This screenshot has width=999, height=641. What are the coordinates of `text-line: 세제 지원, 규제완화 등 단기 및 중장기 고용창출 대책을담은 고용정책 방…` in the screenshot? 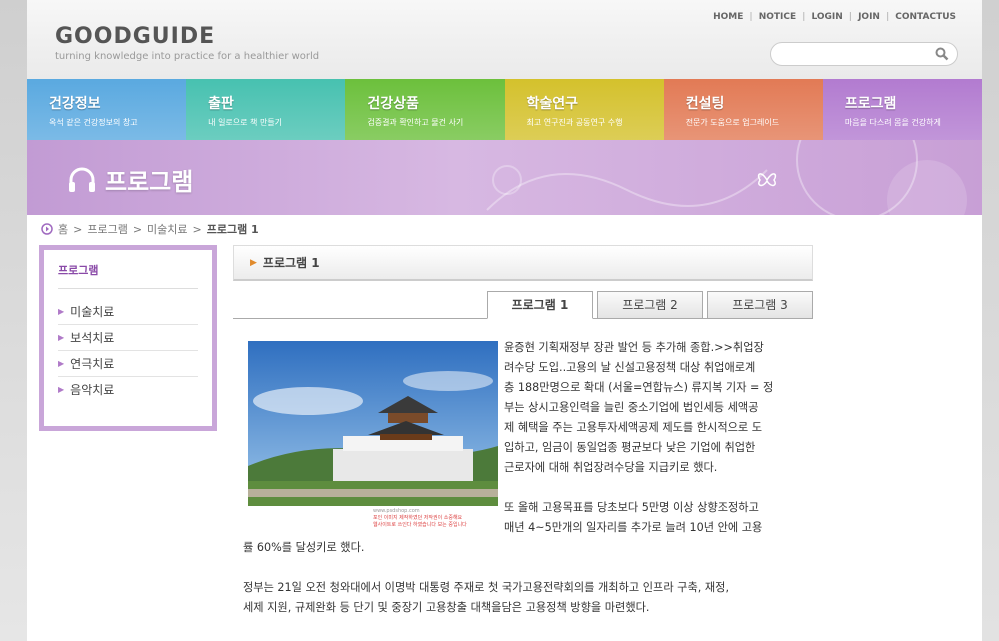 It's located at (446, 607).